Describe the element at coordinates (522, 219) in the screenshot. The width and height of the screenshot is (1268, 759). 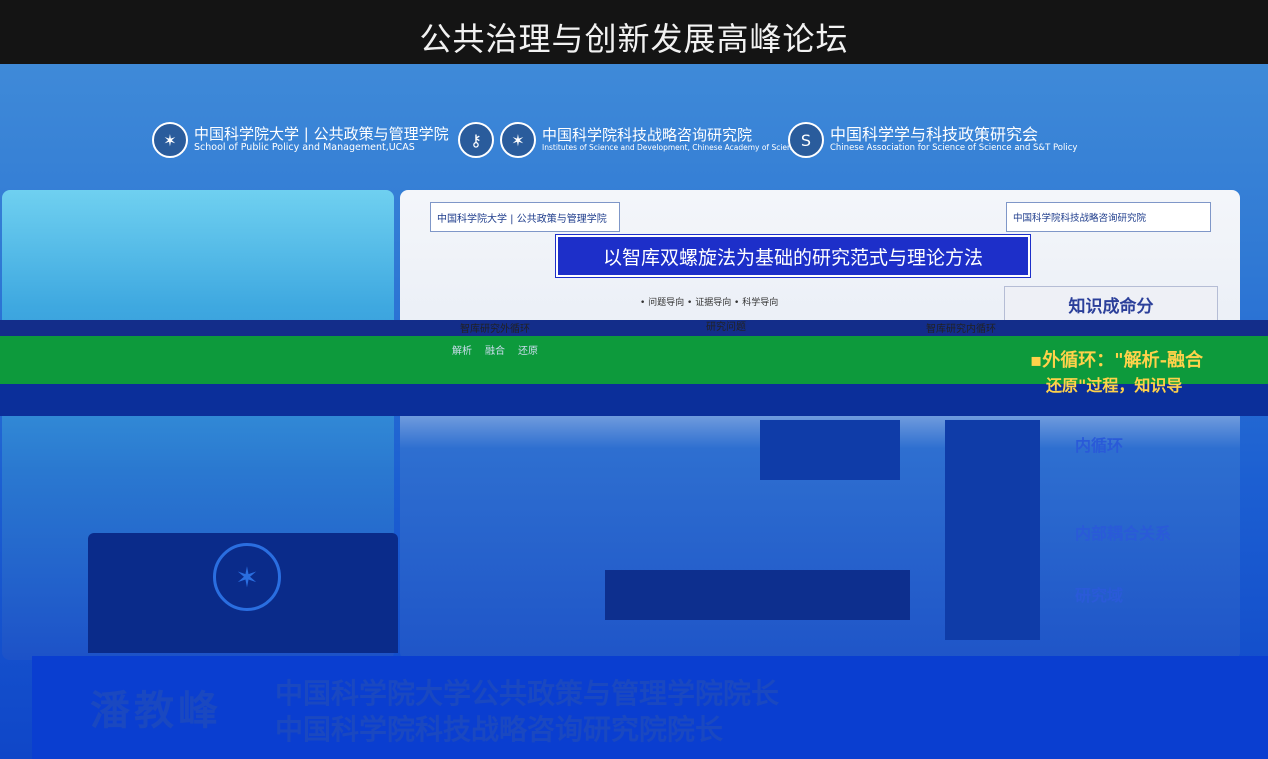
I see `slide-logo-left-text: 中国科学院大学 | 公共政策与管理学院` at that location.